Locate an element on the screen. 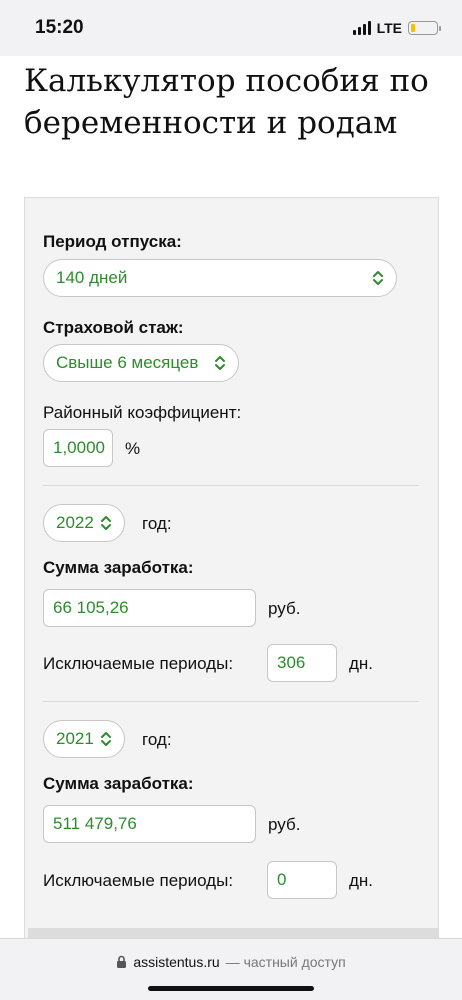 This screenshot has height=1000, width=462. year-select-2022: 2022 is located at coordinates (84, 523).